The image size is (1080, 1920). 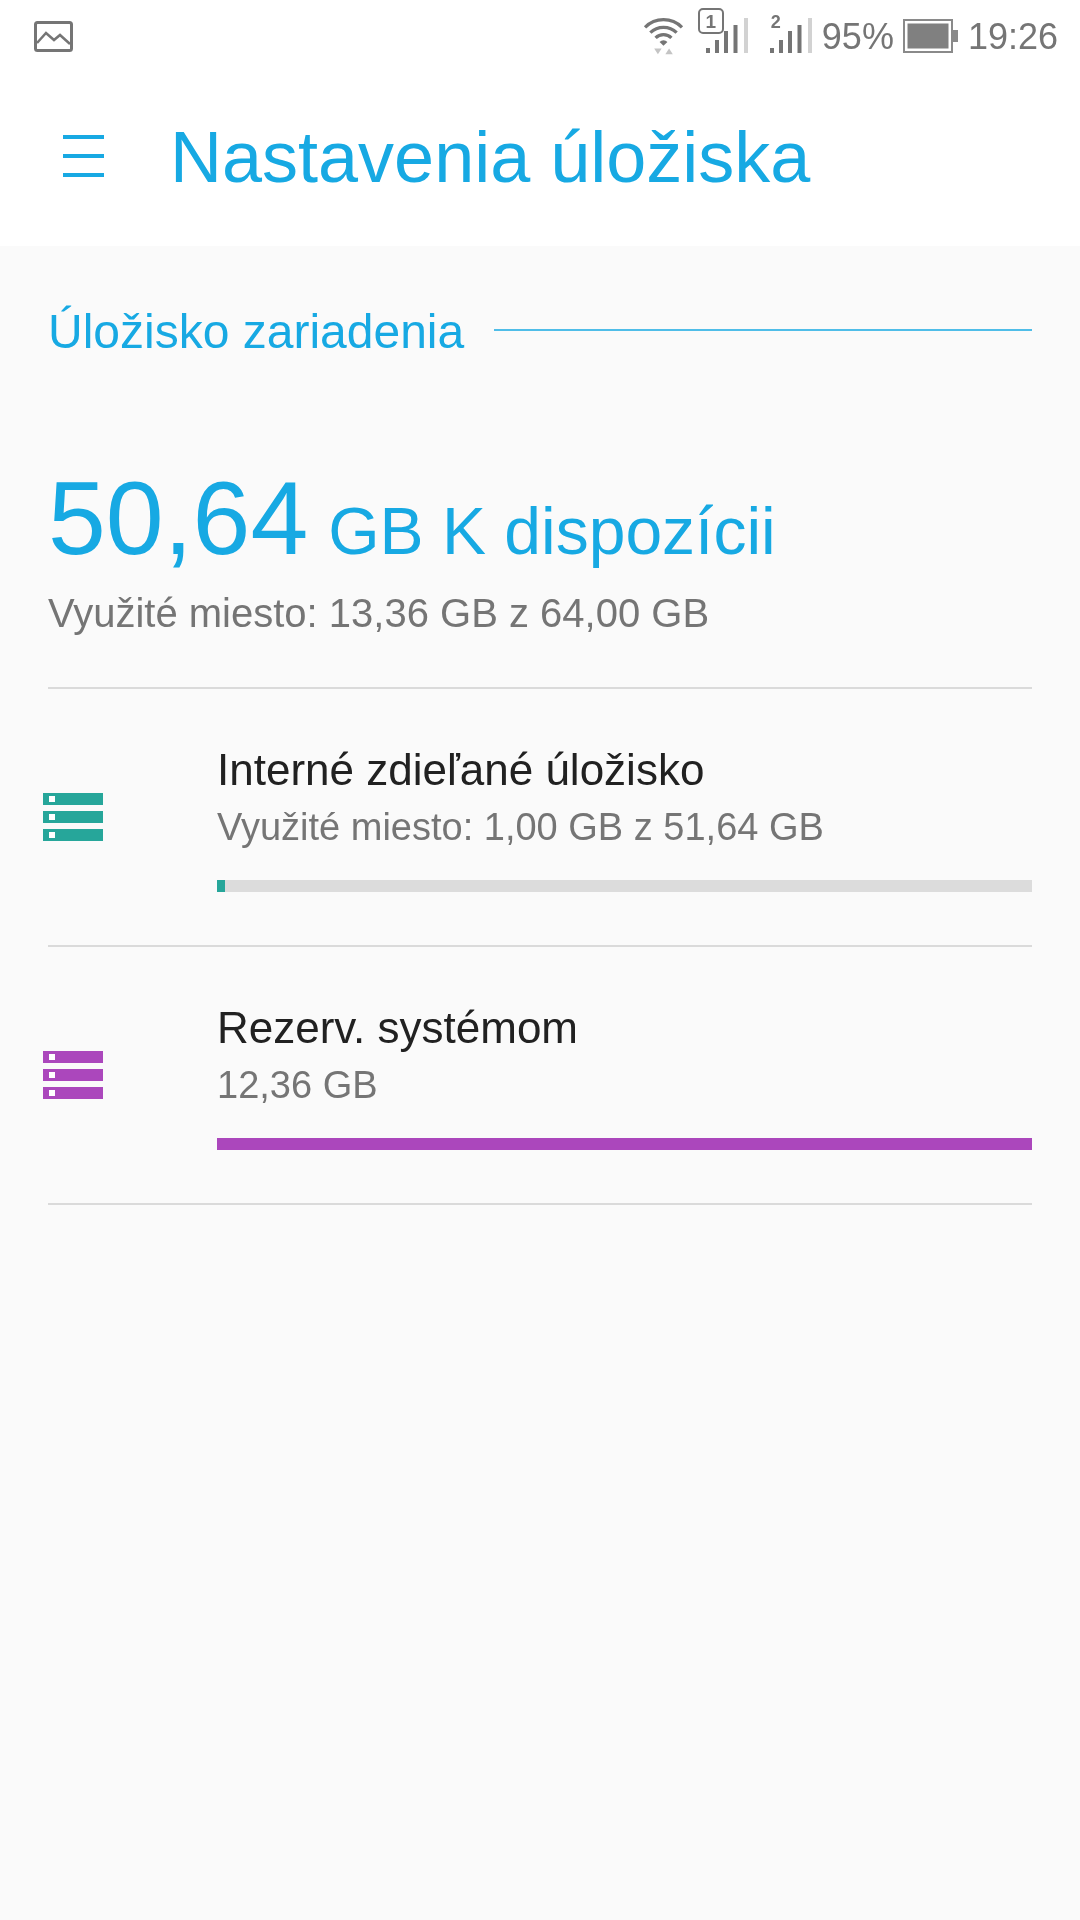 I want to click on battery-percentage: 95%, so click(x=857, y=37).